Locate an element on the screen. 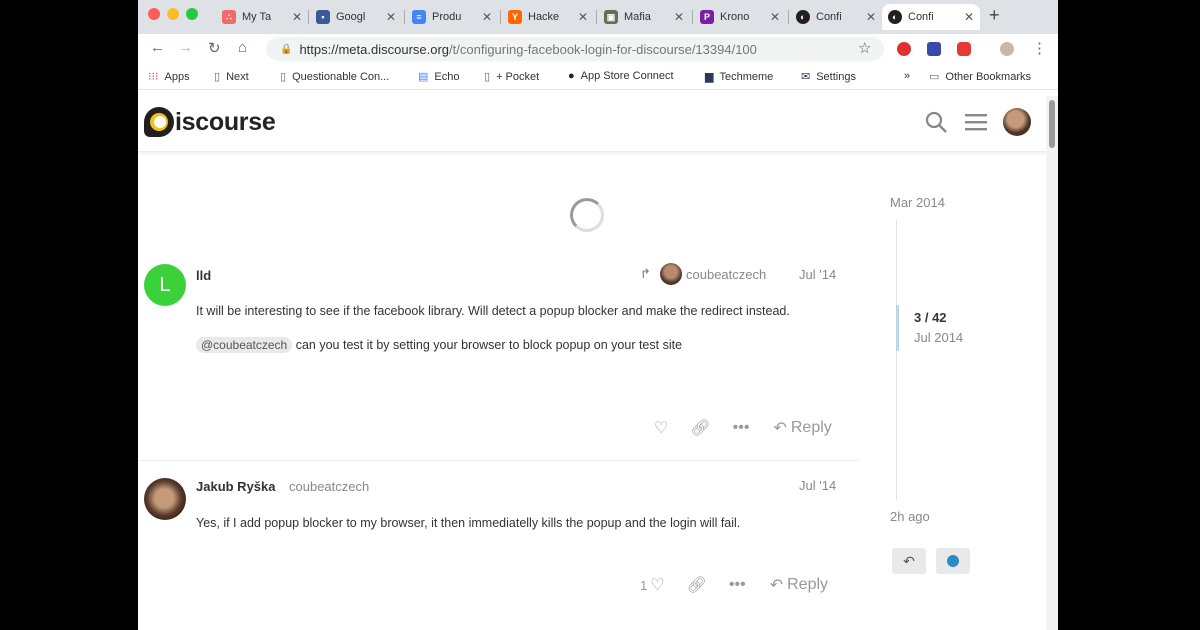  tab-title: Confi is located at coordinates (829, 17).